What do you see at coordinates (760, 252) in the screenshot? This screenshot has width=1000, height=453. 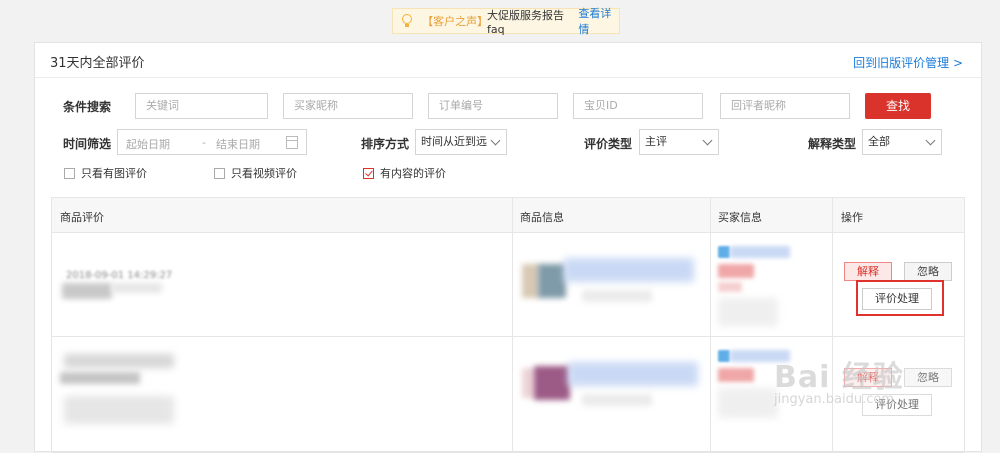 I see `blurred-buyer-name` at bounding box center [760, 252].